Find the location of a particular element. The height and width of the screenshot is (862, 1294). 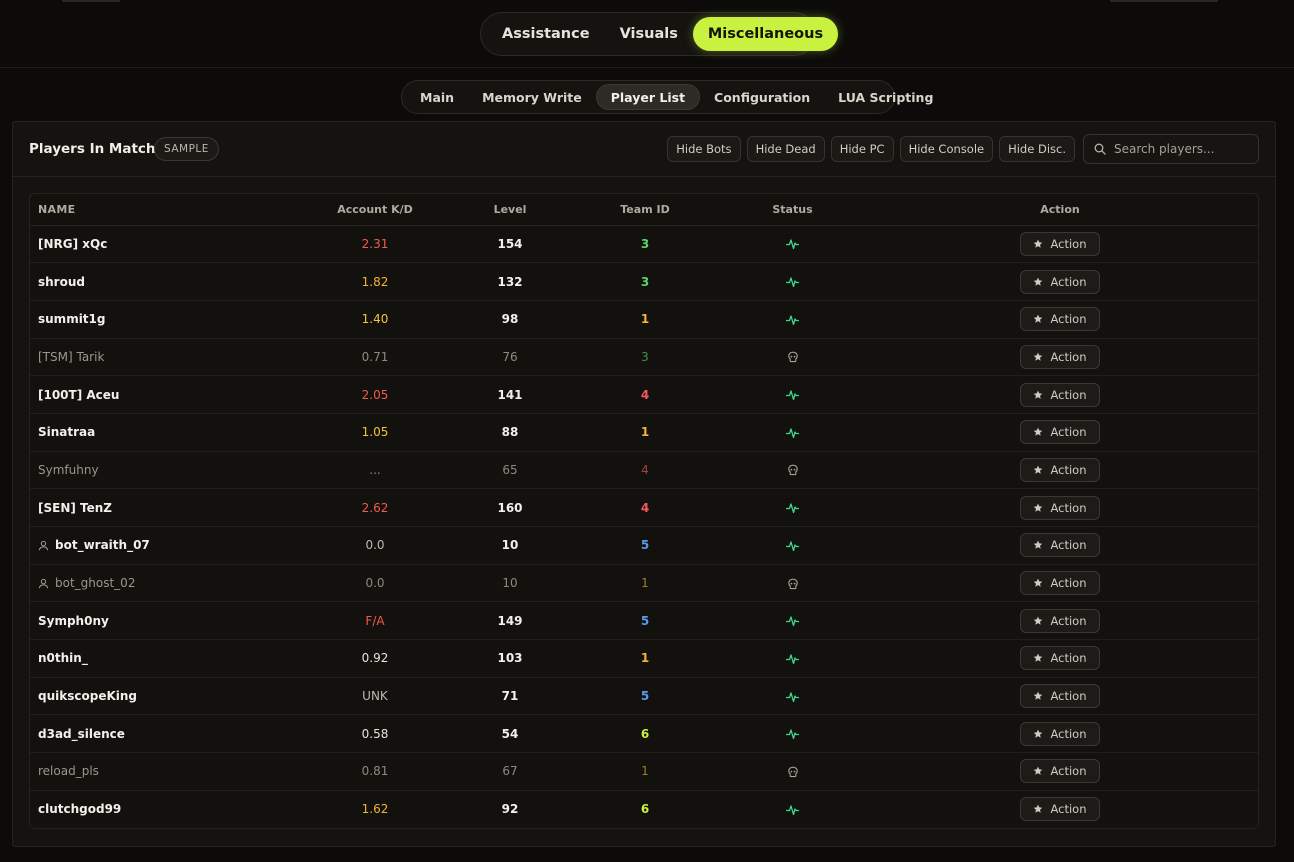

hide-bots-button: Hide Bots is located at coordinates (704, 149).